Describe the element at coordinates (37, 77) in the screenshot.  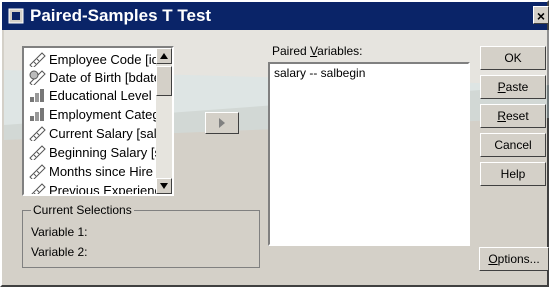
I see `date-variable-icon` at that location.